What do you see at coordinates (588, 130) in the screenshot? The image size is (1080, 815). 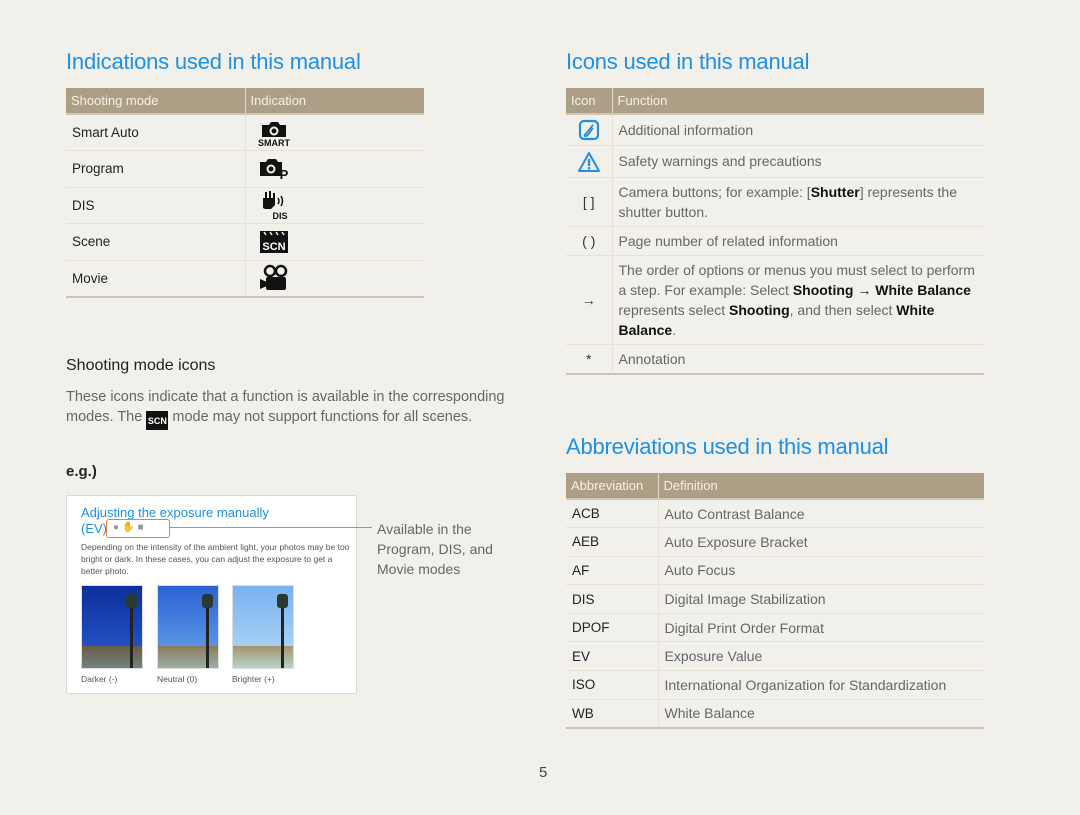 I see `note-icon` at bounding box center [588, 130].